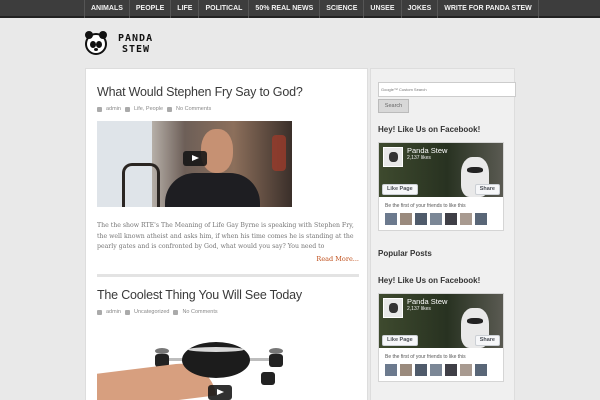  What do you see at coordinates (107, 9) in the screenshot?
I see `nav-item-animals: Animals` at bounding box center [107, 9].